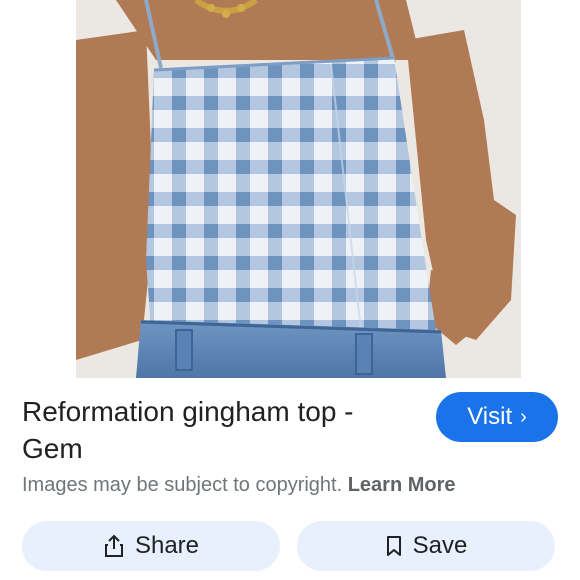 This screenshot has width=580, height=580. What do you see at coordinates (440, 545) in the screenshot?
I see `save-button-label: Save` at bounding box center [440, 545].